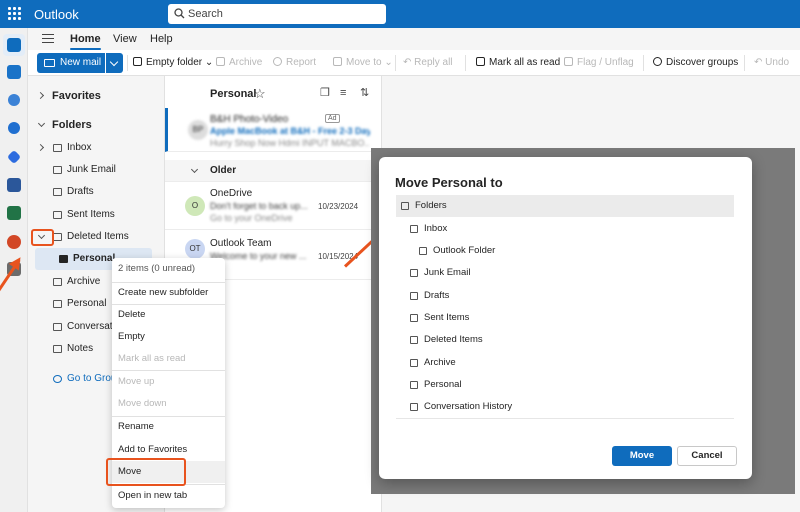  What do you see at coordinates (14, 213) in the screenshot?
I see `excel-icon` at bounding box center [14, 213].